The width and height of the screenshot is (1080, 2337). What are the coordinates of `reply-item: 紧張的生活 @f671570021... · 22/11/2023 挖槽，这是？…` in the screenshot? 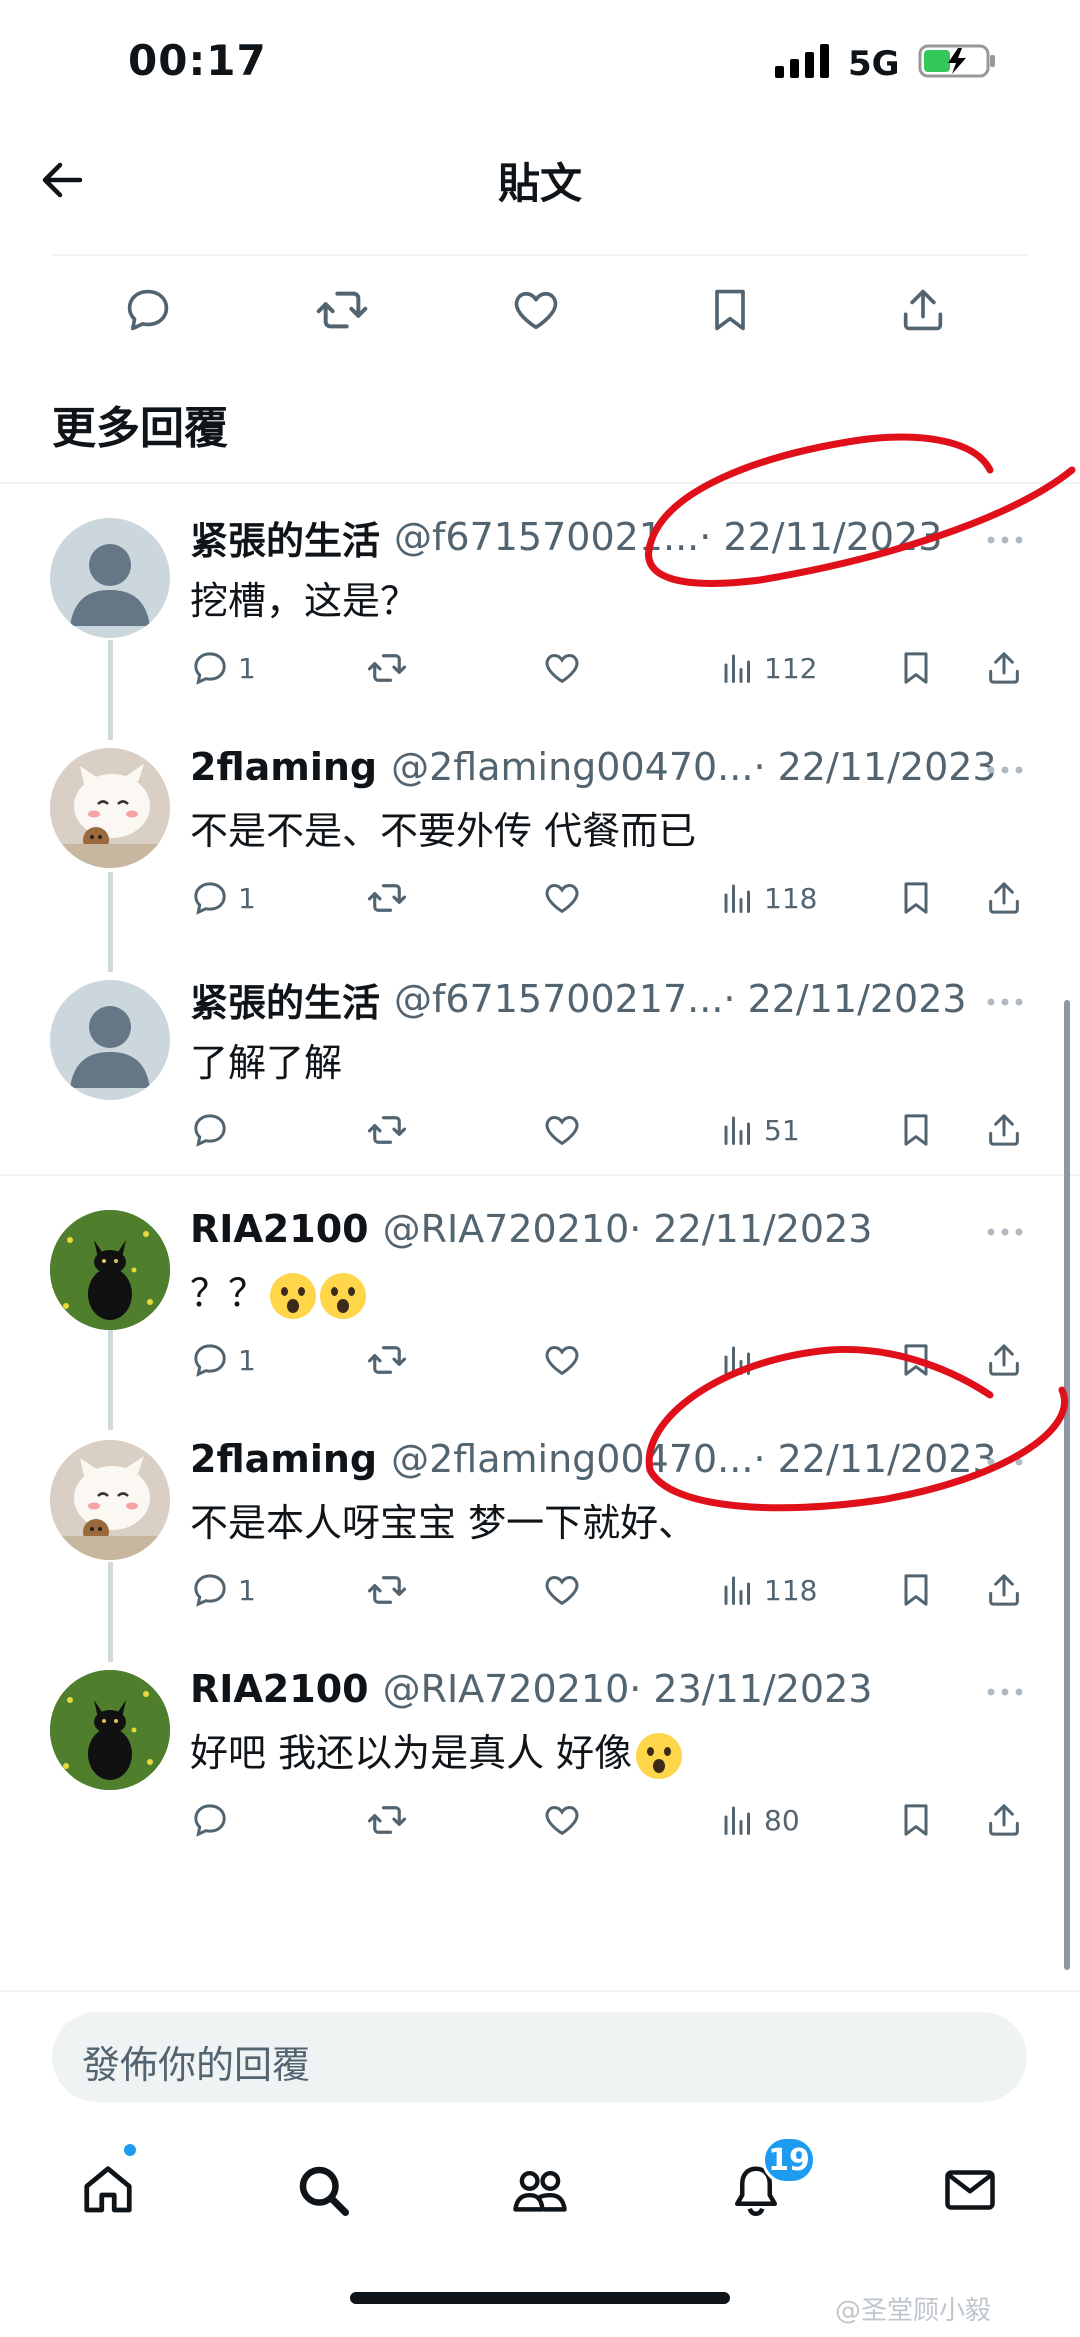 It's located at (540, 605).